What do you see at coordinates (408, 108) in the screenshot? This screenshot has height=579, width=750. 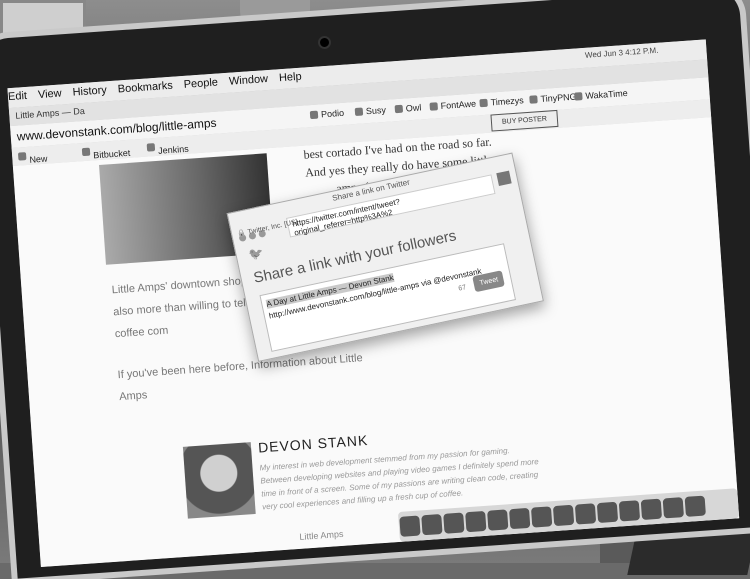 I see `bookmark-owl: Owl` at bounding box center [408, 108].